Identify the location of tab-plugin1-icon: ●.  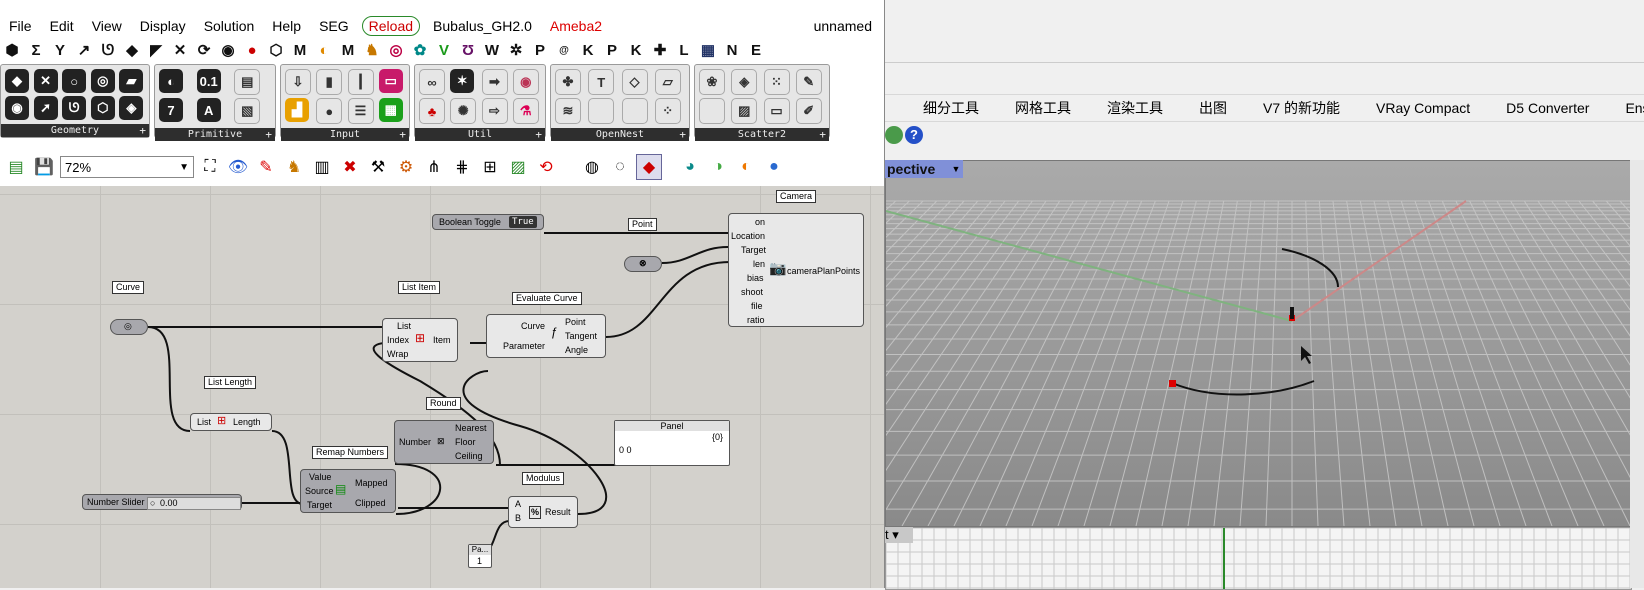
(252, 51).